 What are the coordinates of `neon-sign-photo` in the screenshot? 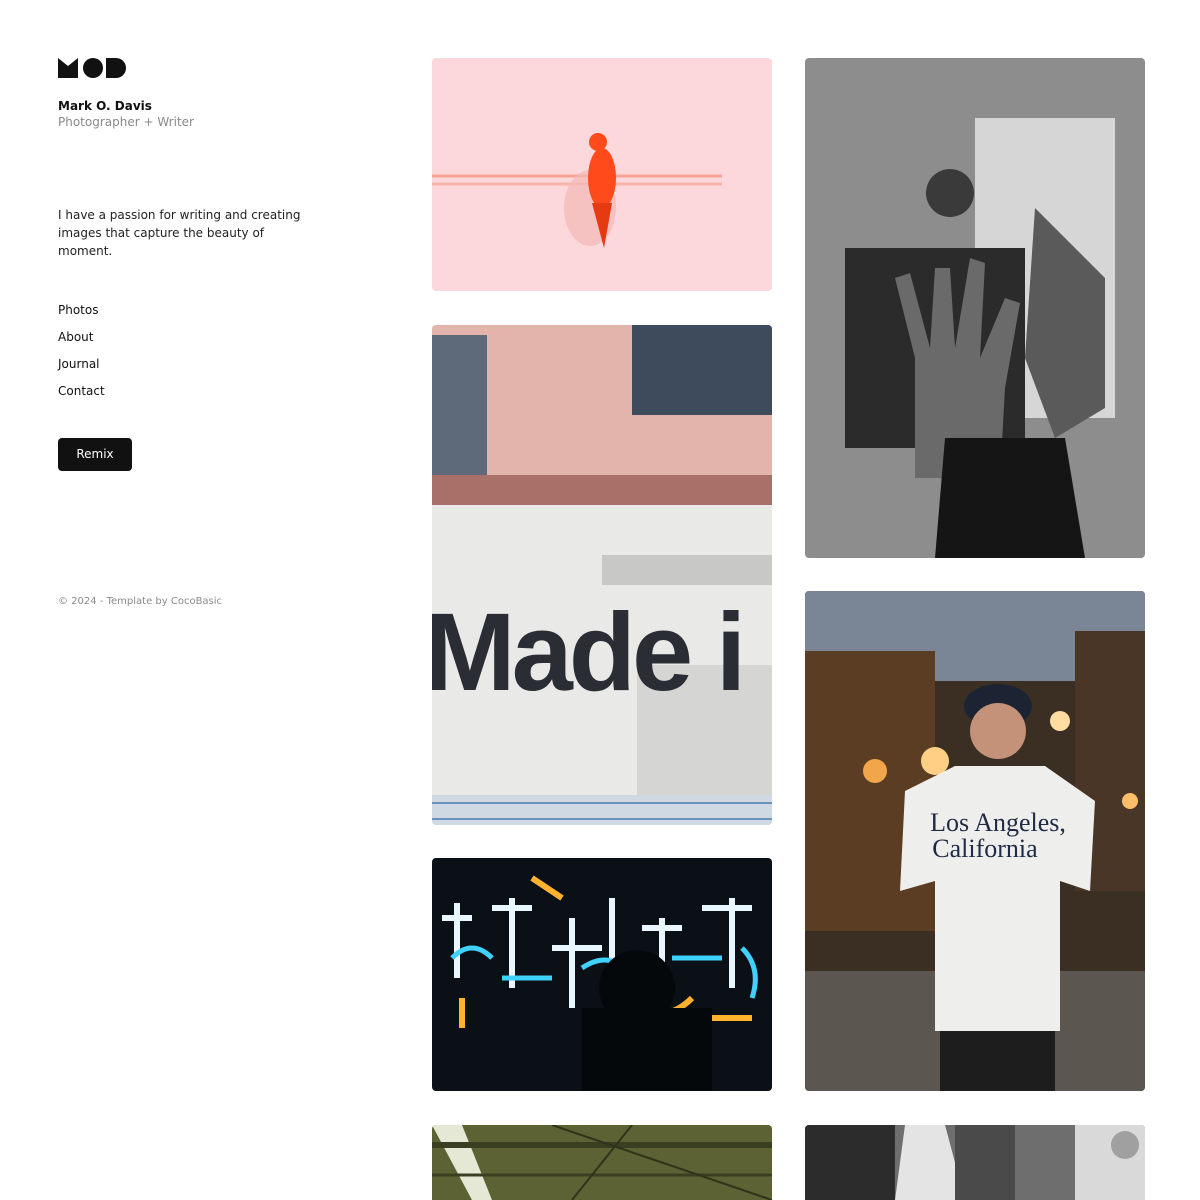 It's located at (602, 974).